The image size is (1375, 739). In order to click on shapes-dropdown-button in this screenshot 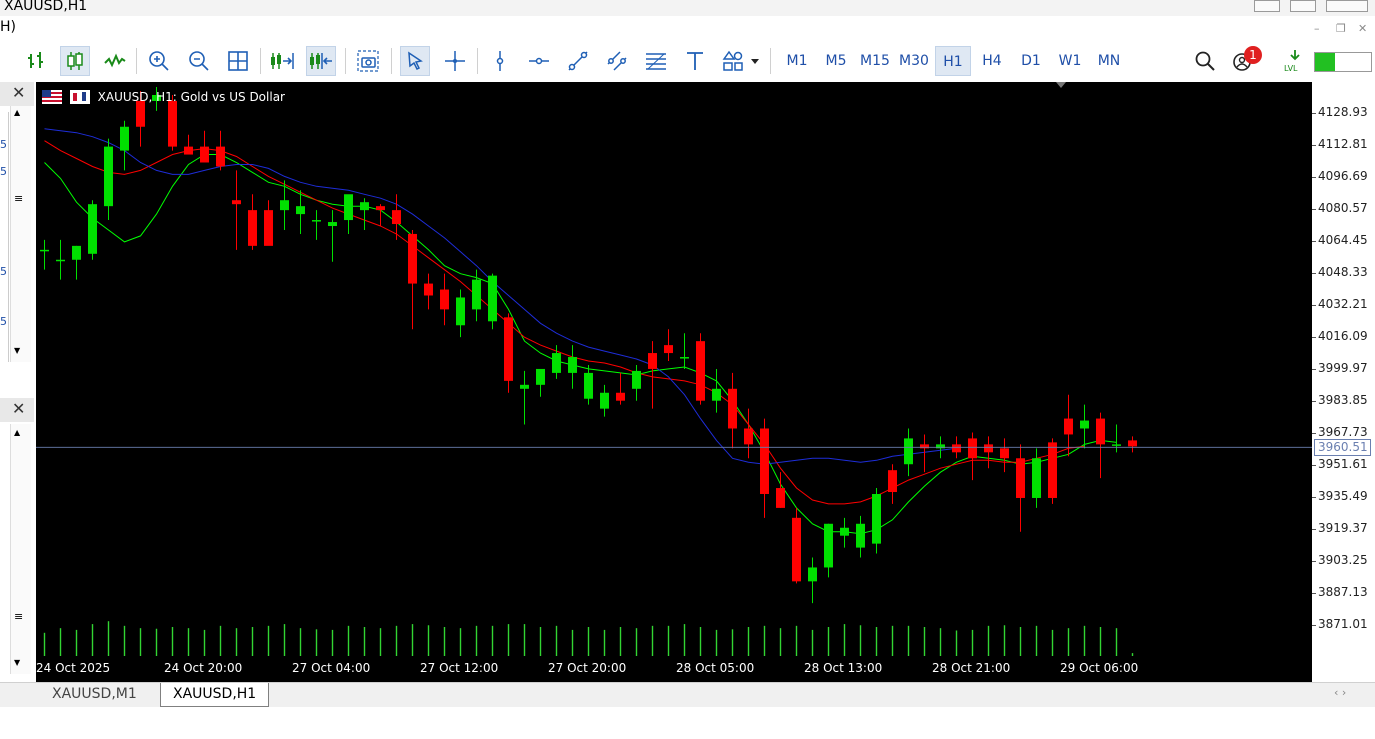, I will do `click(741, 61)`.